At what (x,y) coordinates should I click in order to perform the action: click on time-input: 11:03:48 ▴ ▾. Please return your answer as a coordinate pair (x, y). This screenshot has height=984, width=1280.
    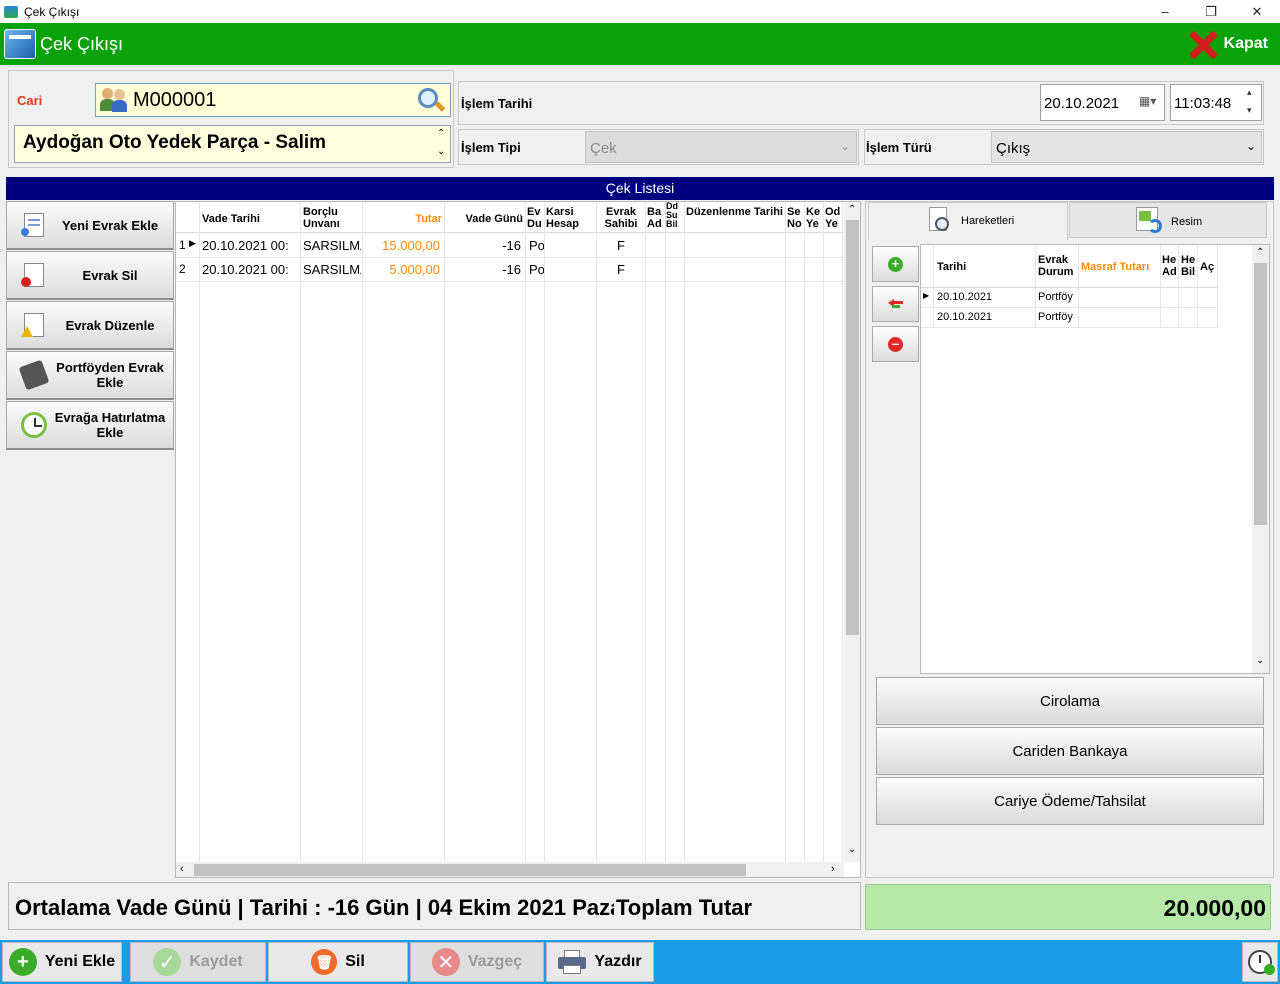
    Looking at the image, I should click on (1216, 102).